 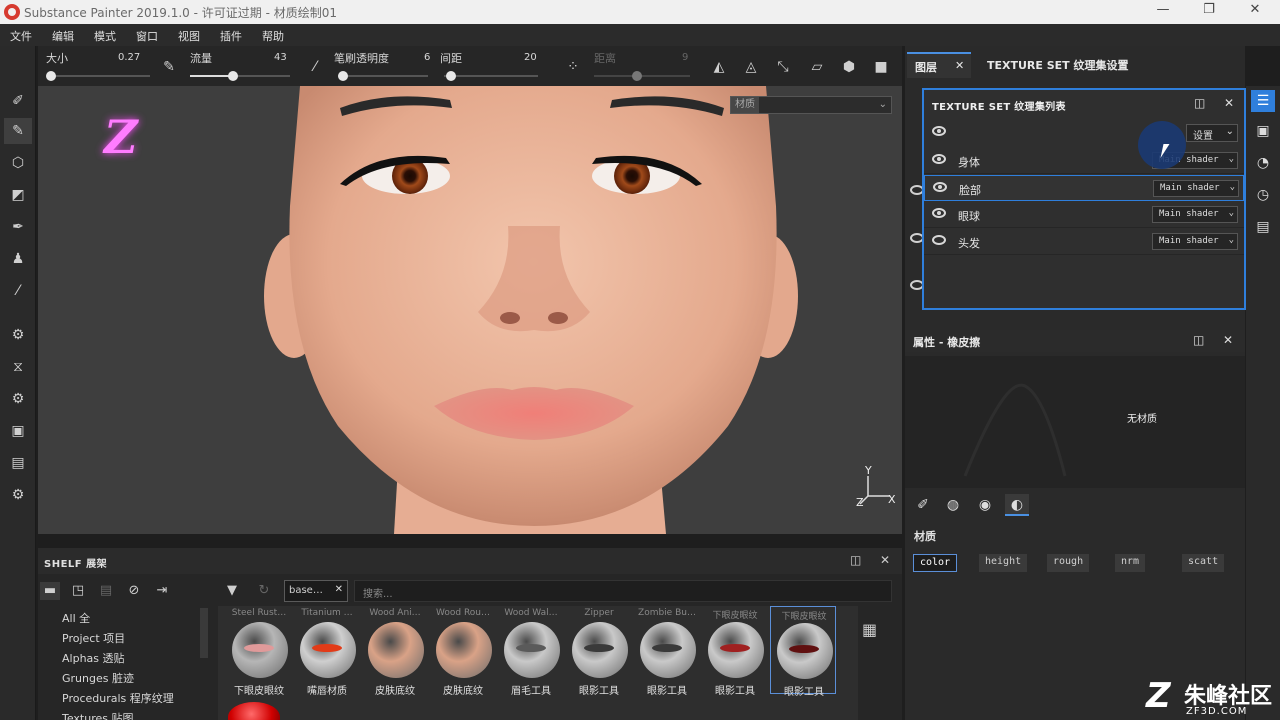 I want to click on shader-settings-icon: ◔, so click(x=1263, y=163).